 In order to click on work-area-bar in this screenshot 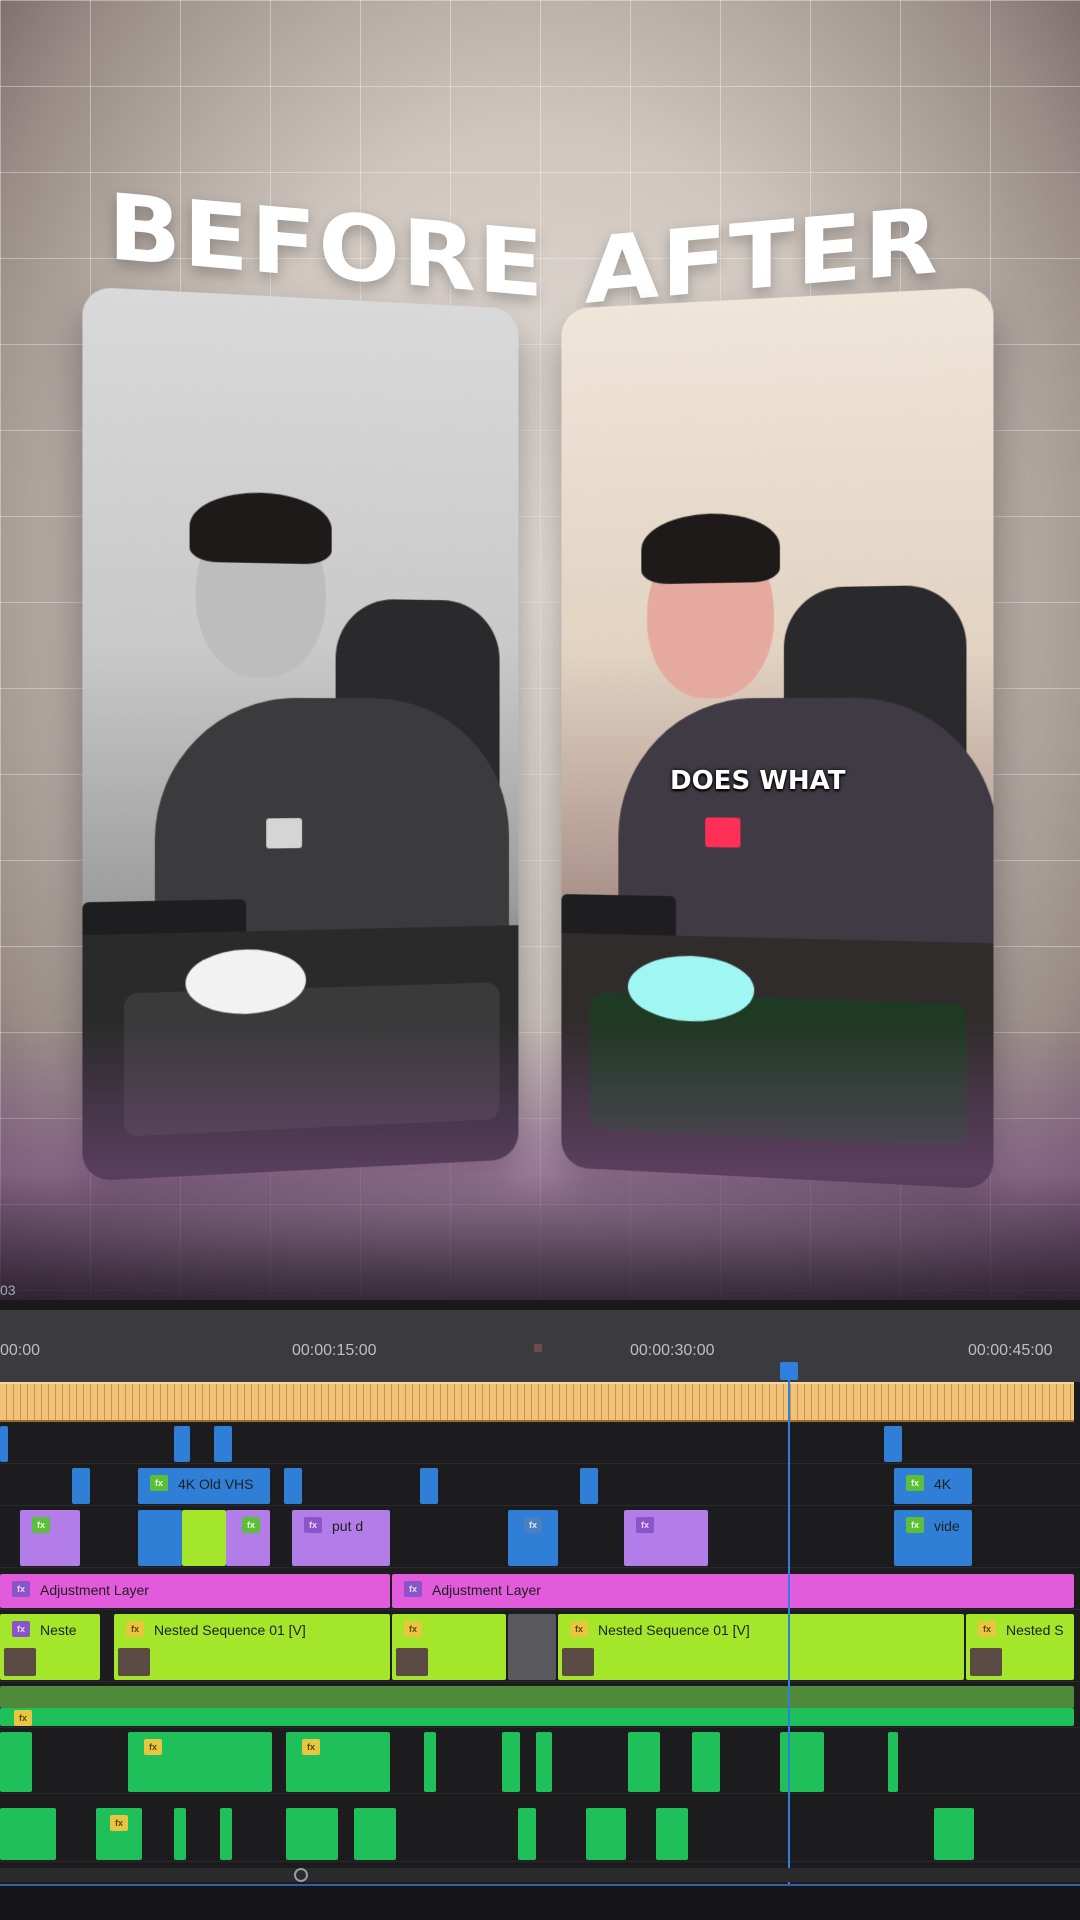, I will do `click(537, 1402)`.